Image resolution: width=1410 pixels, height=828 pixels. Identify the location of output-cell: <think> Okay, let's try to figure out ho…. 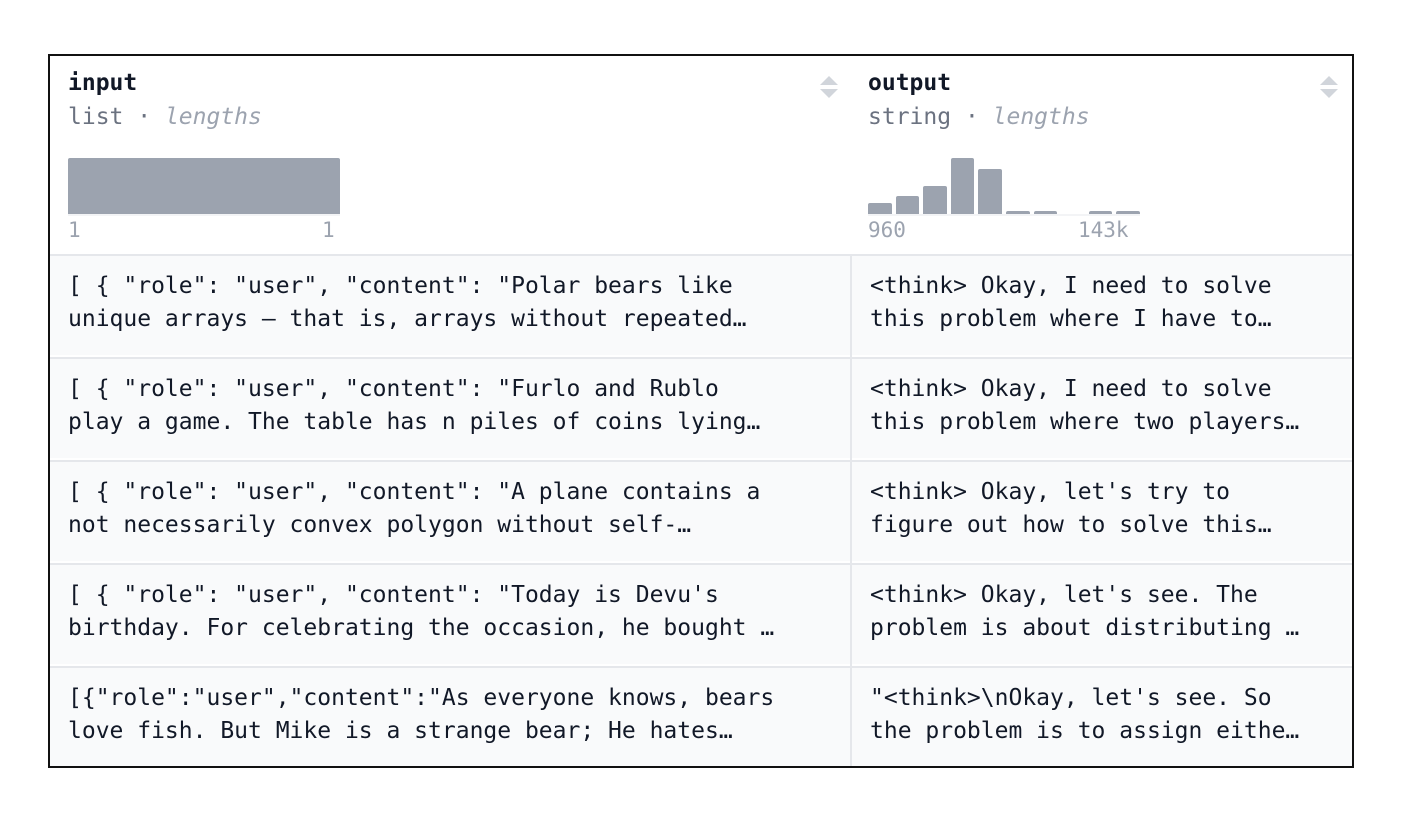
(1102, 510).